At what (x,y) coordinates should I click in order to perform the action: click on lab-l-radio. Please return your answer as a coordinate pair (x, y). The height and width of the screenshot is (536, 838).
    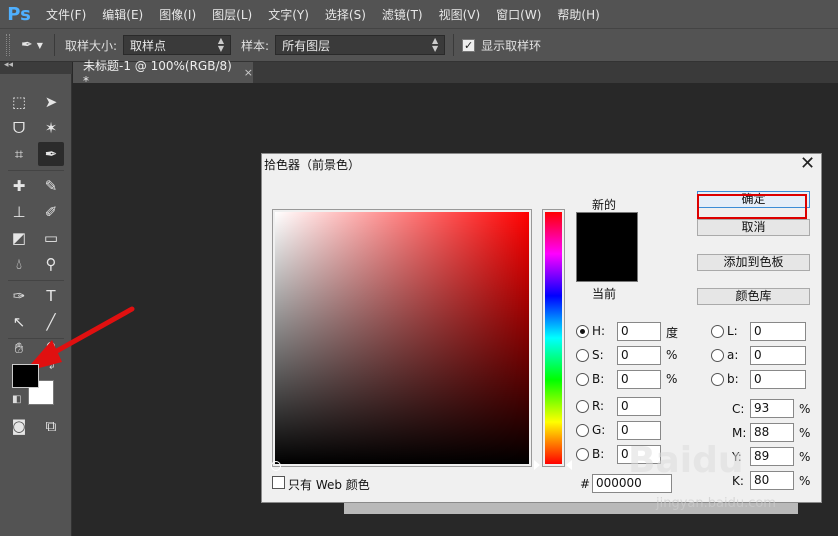
    Looking at the image, I should click on (717, 331).